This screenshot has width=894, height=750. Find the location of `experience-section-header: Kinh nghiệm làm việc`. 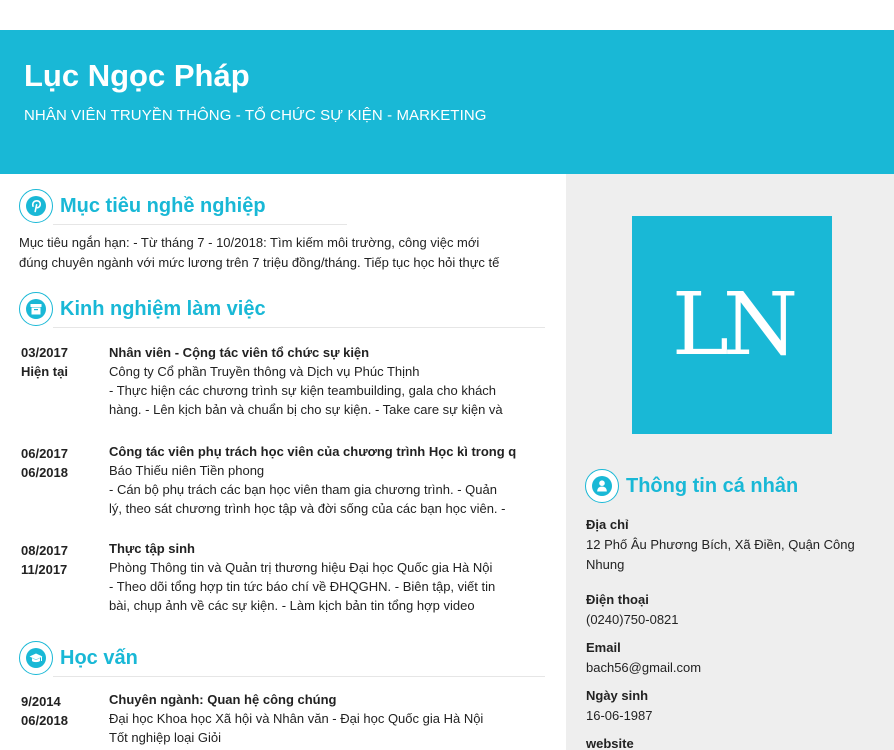

experience-section-header: Kinh nghiệm làm việc is located at coordinates (283, 310).